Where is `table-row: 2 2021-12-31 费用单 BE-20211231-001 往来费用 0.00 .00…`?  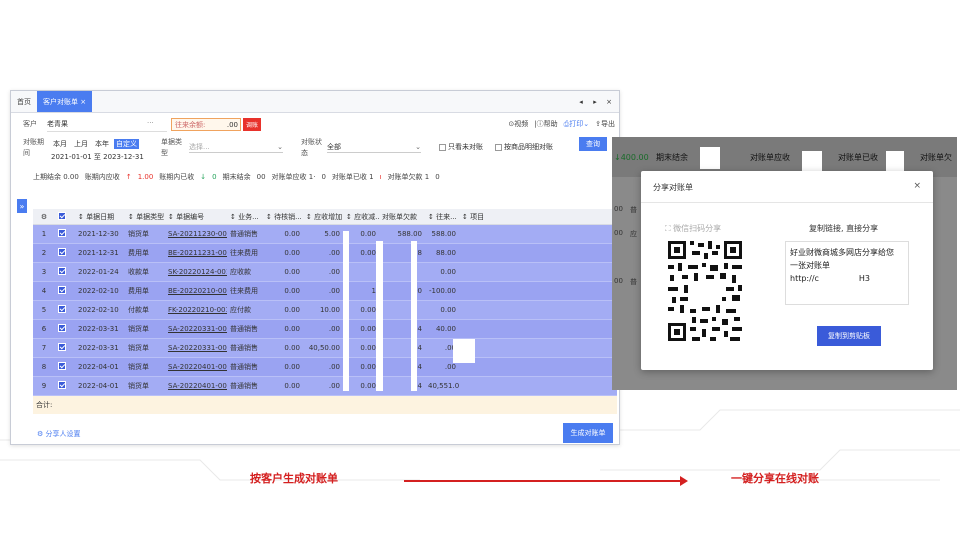 table-row: 2 2021-12-31 费用单 BE-20211231-001 往来费用 0.00 .00… is located at coordinates (325, 253).